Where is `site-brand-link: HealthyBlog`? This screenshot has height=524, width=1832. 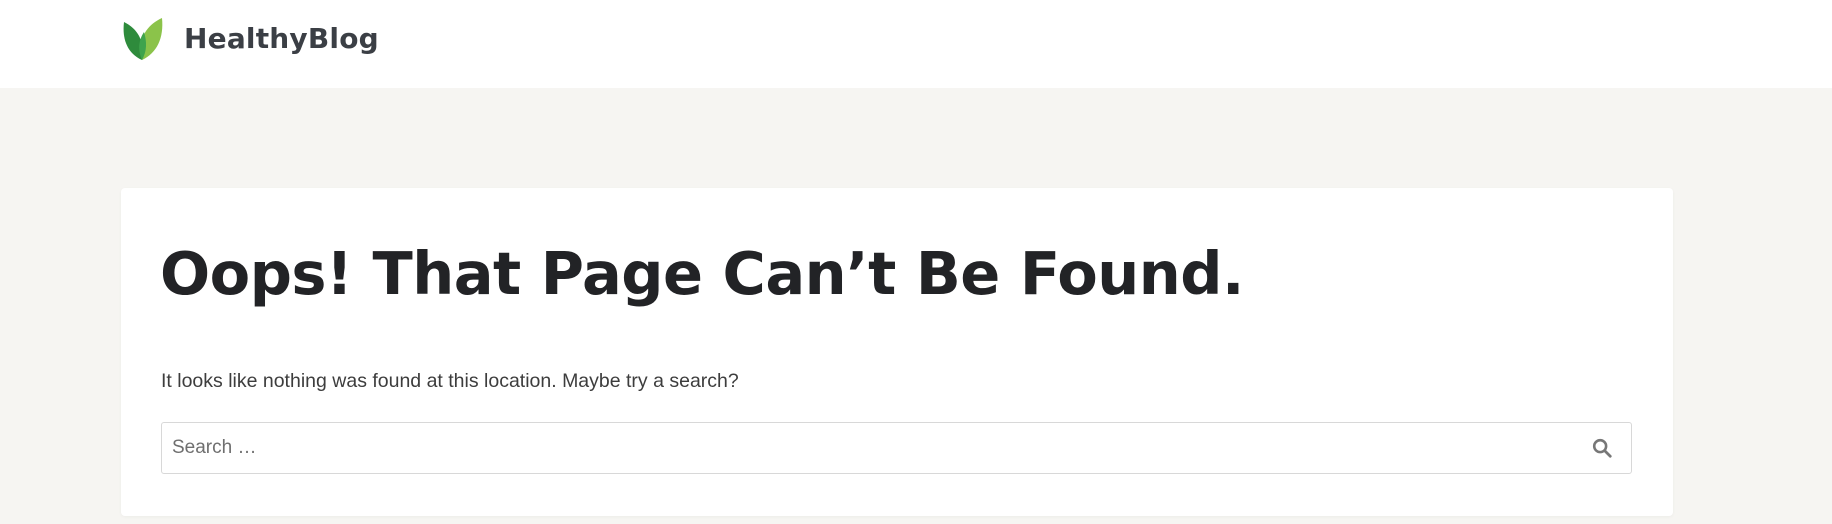 site-brand-link: HealthyBlog is located at coordinates (250, 38).